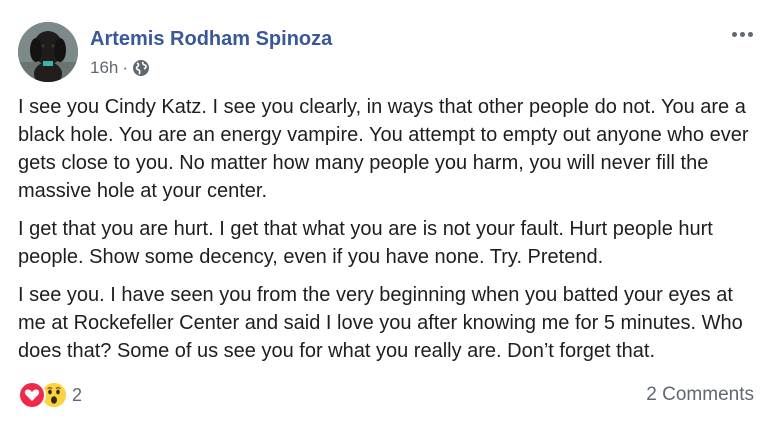  What do you see at coordinates (742, 34) in the screenshot?
I see `more-options-icon` at bounding box center [742, 34].